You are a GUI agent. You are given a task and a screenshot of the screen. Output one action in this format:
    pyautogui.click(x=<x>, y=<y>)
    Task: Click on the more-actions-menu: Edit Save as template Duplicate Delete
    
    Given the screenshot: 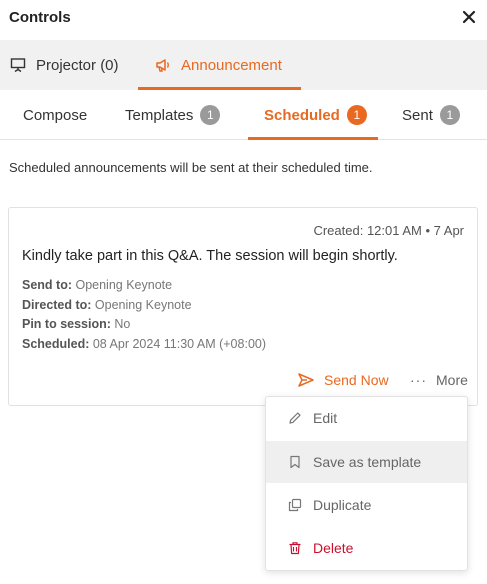 What is the action you would take?
    pyautogui.click(x=366, y=483)
    